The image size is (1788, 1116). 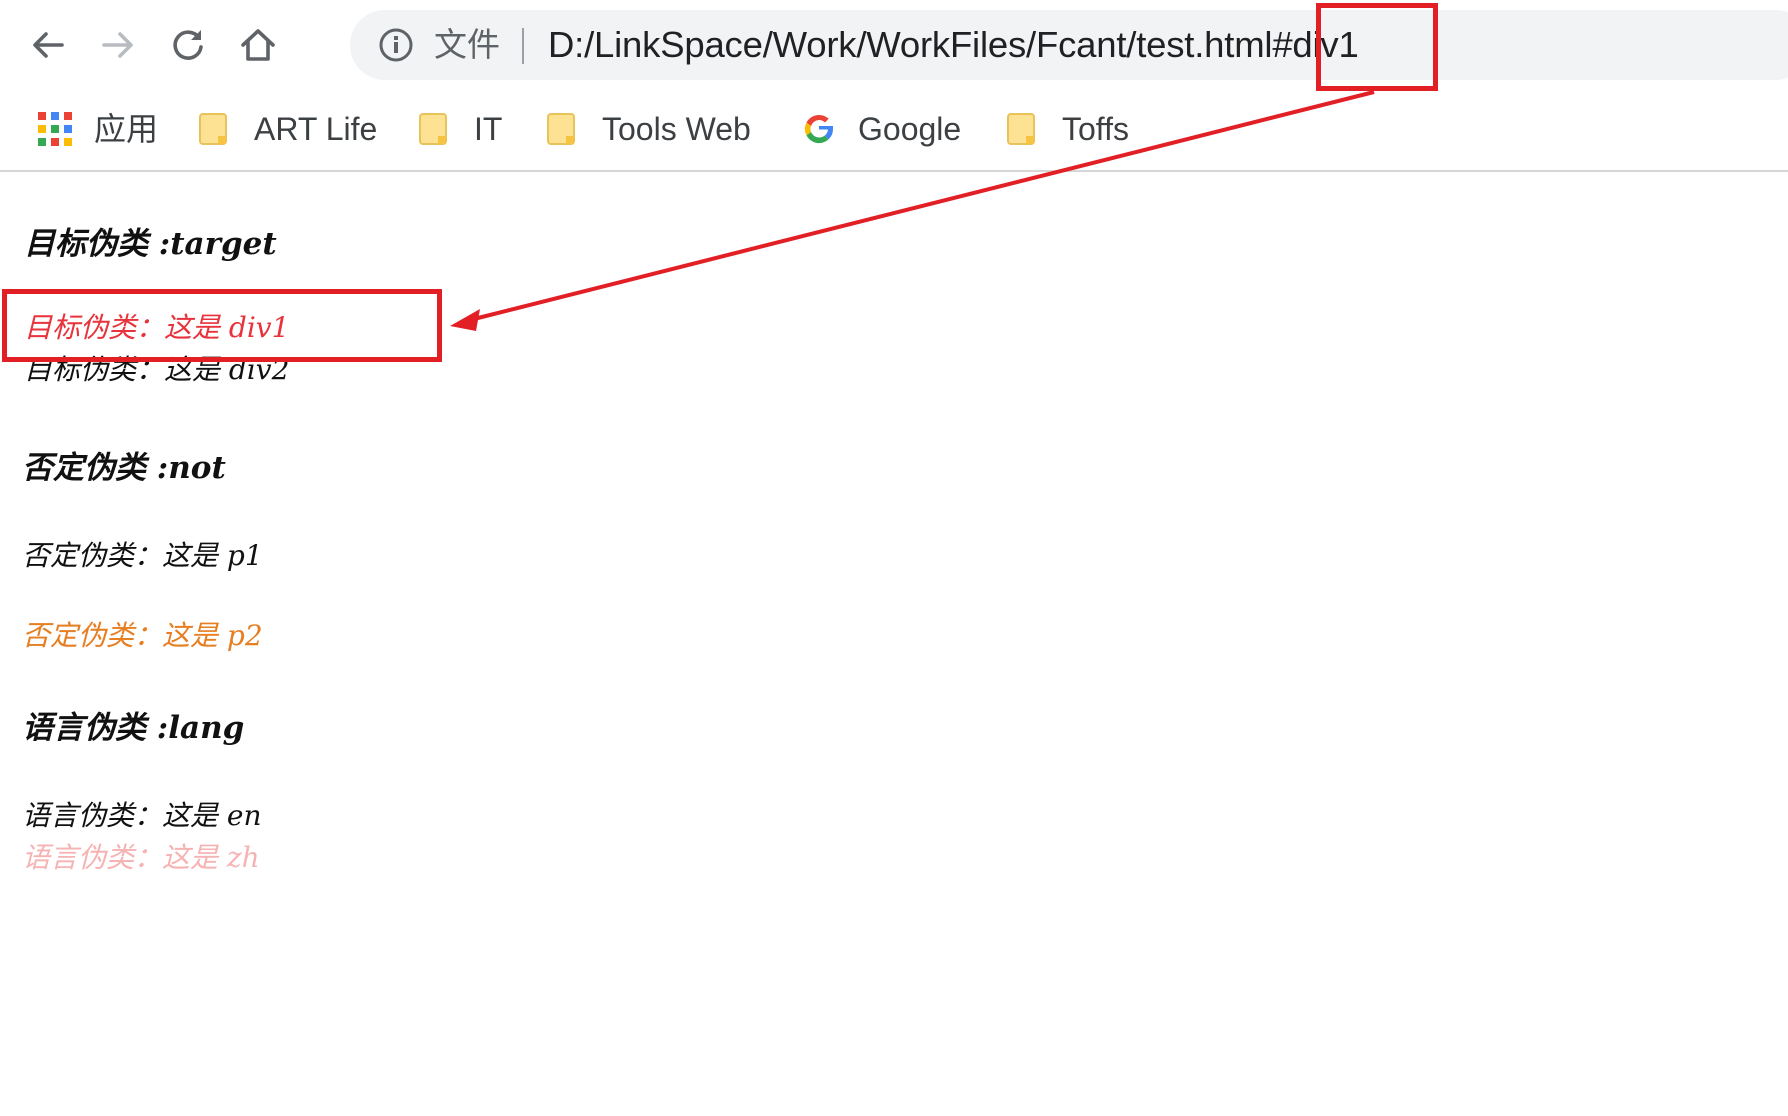 I want to click on lang-heading: 语言伪类 :lang, so click(x=133, y=728).